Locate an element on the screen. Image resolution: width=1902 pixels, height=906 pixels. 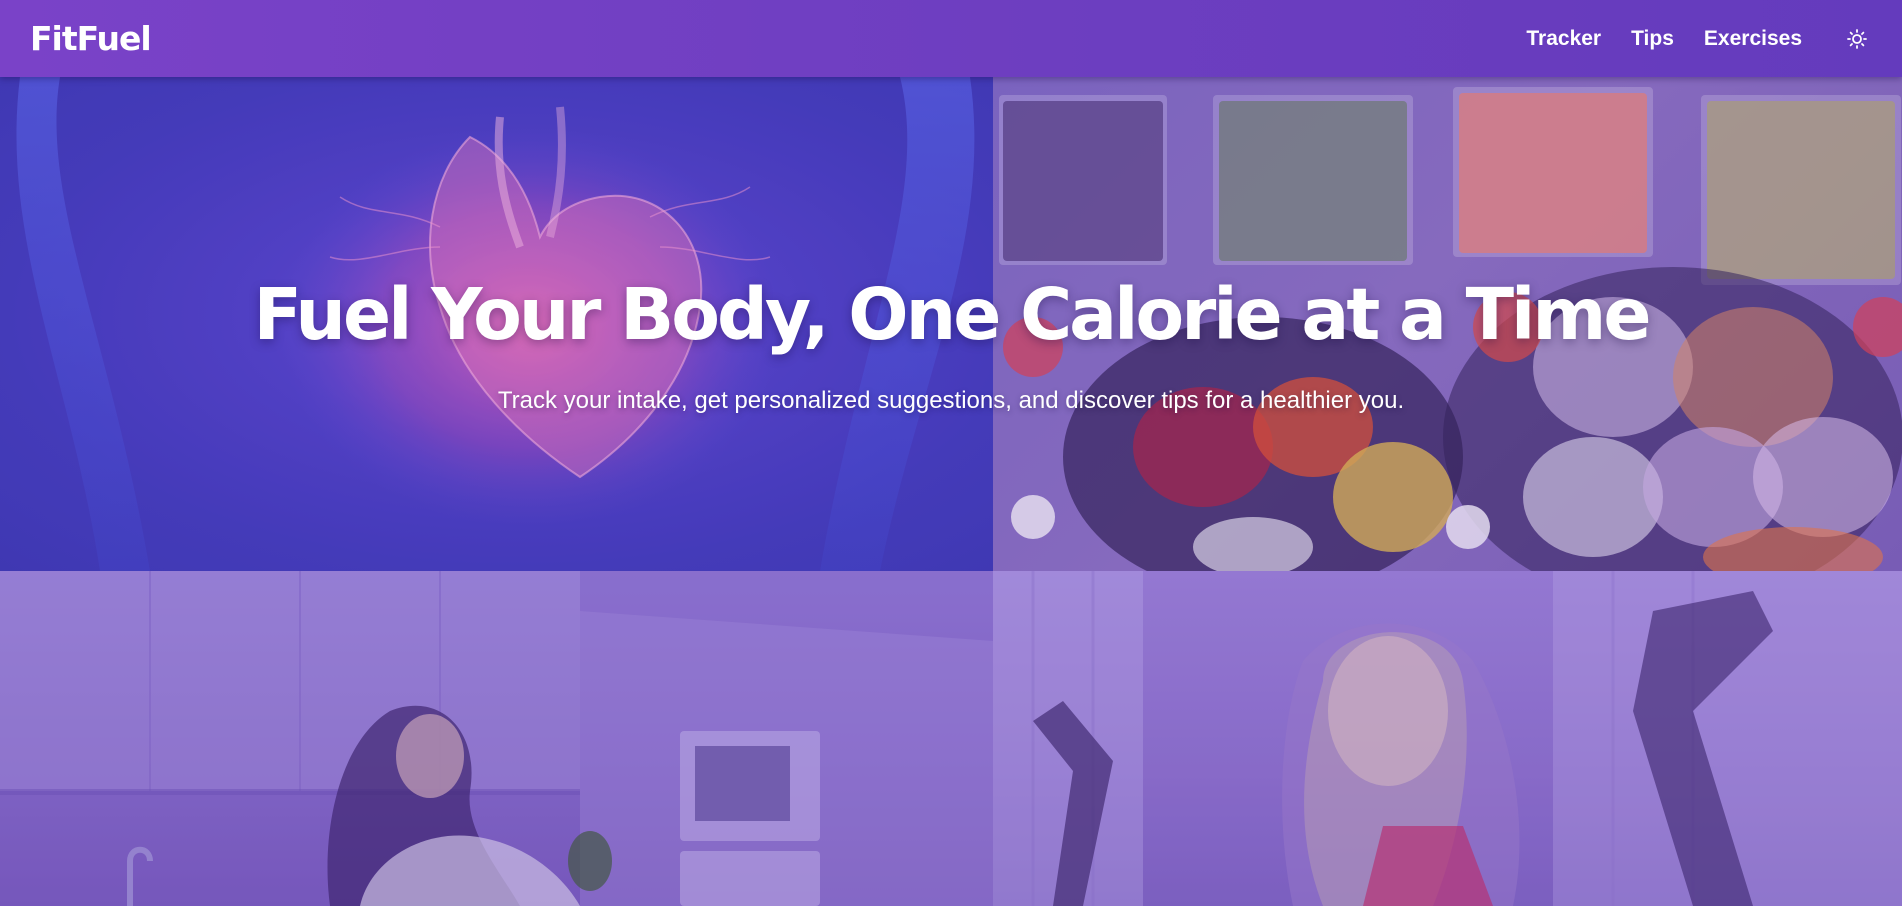
nav-link-tracker: Tracker is located at coordinates (1563, 39).